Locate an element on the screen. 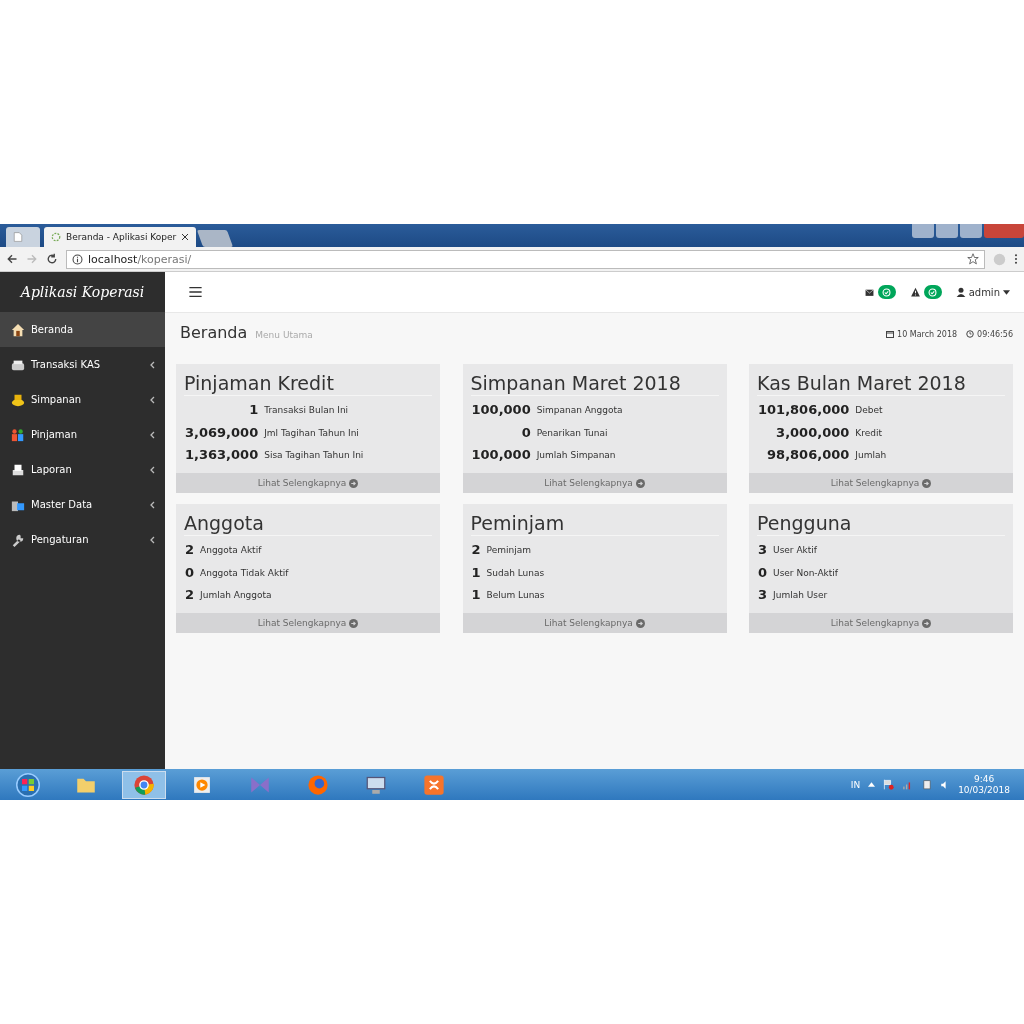 Image resolution: width=1024 pixels, height=1024 pixels. close-icon is located at coordinates (185, 237).